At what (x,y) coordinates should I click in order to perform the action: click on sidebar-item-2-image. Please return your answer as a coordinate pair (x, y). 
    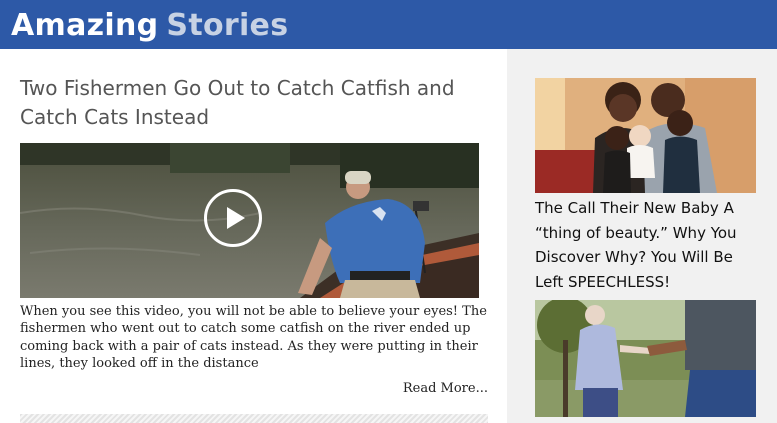
    Looking at the image, I should click on (645, 358).